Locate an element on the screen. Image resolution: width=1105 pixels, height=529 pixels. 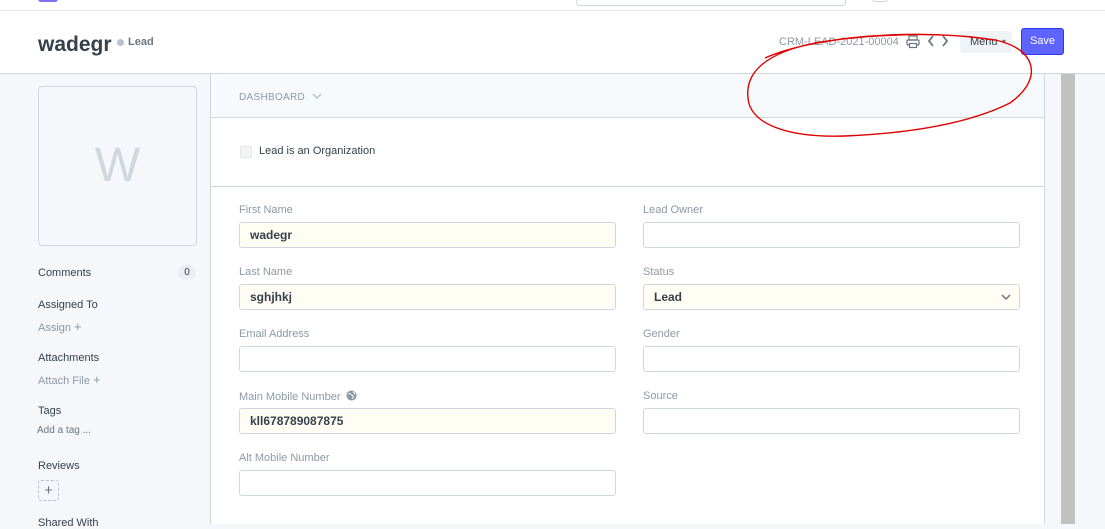
caret-down-icon: ▾ is located at coordinates (1004, 41).